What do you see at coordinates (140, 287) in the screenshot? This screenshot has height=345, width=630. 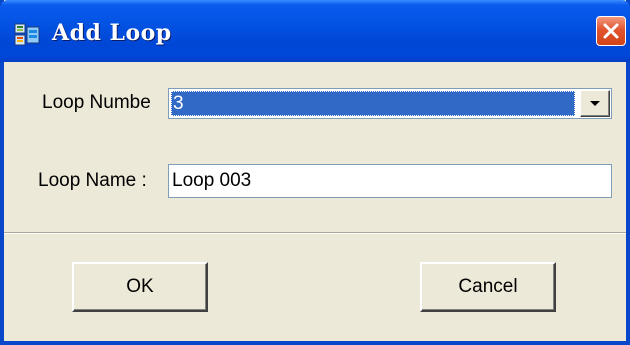 I see `ok-button: OK` at bounding box center [140, 287].